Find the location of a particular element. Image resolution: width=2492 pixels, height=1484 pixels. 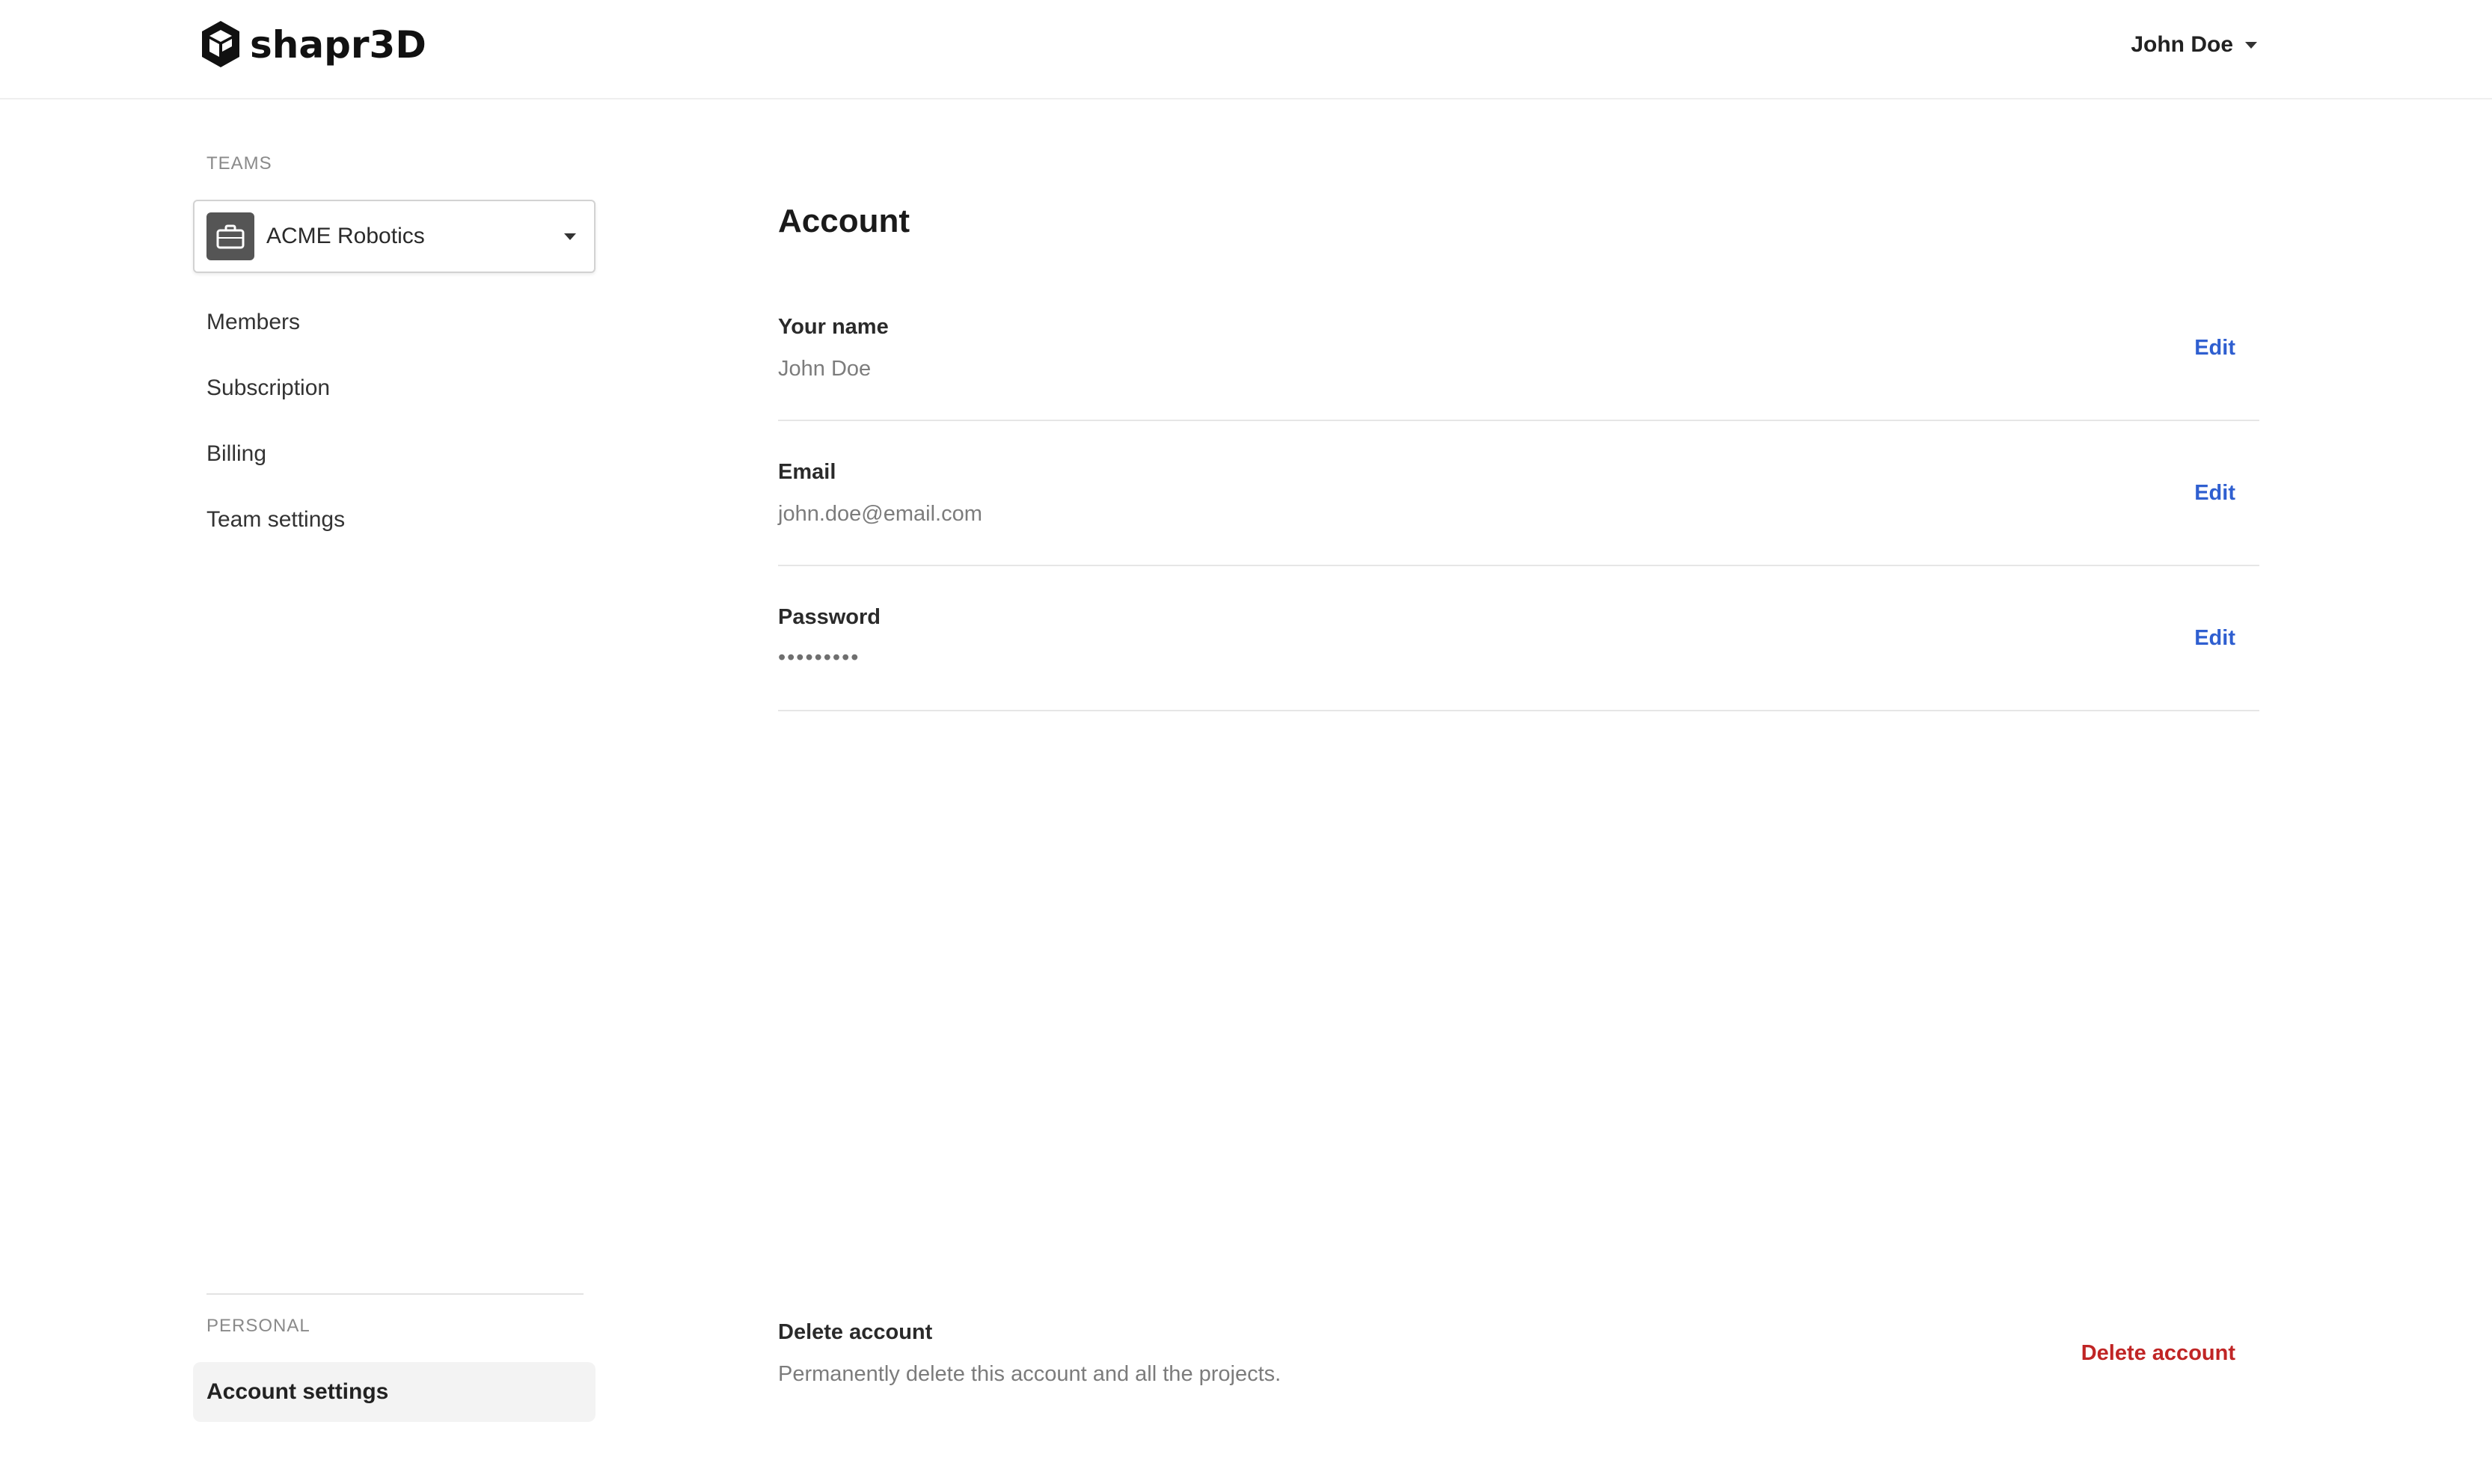

field-value: John Doe is located at coordinates (825, 369).